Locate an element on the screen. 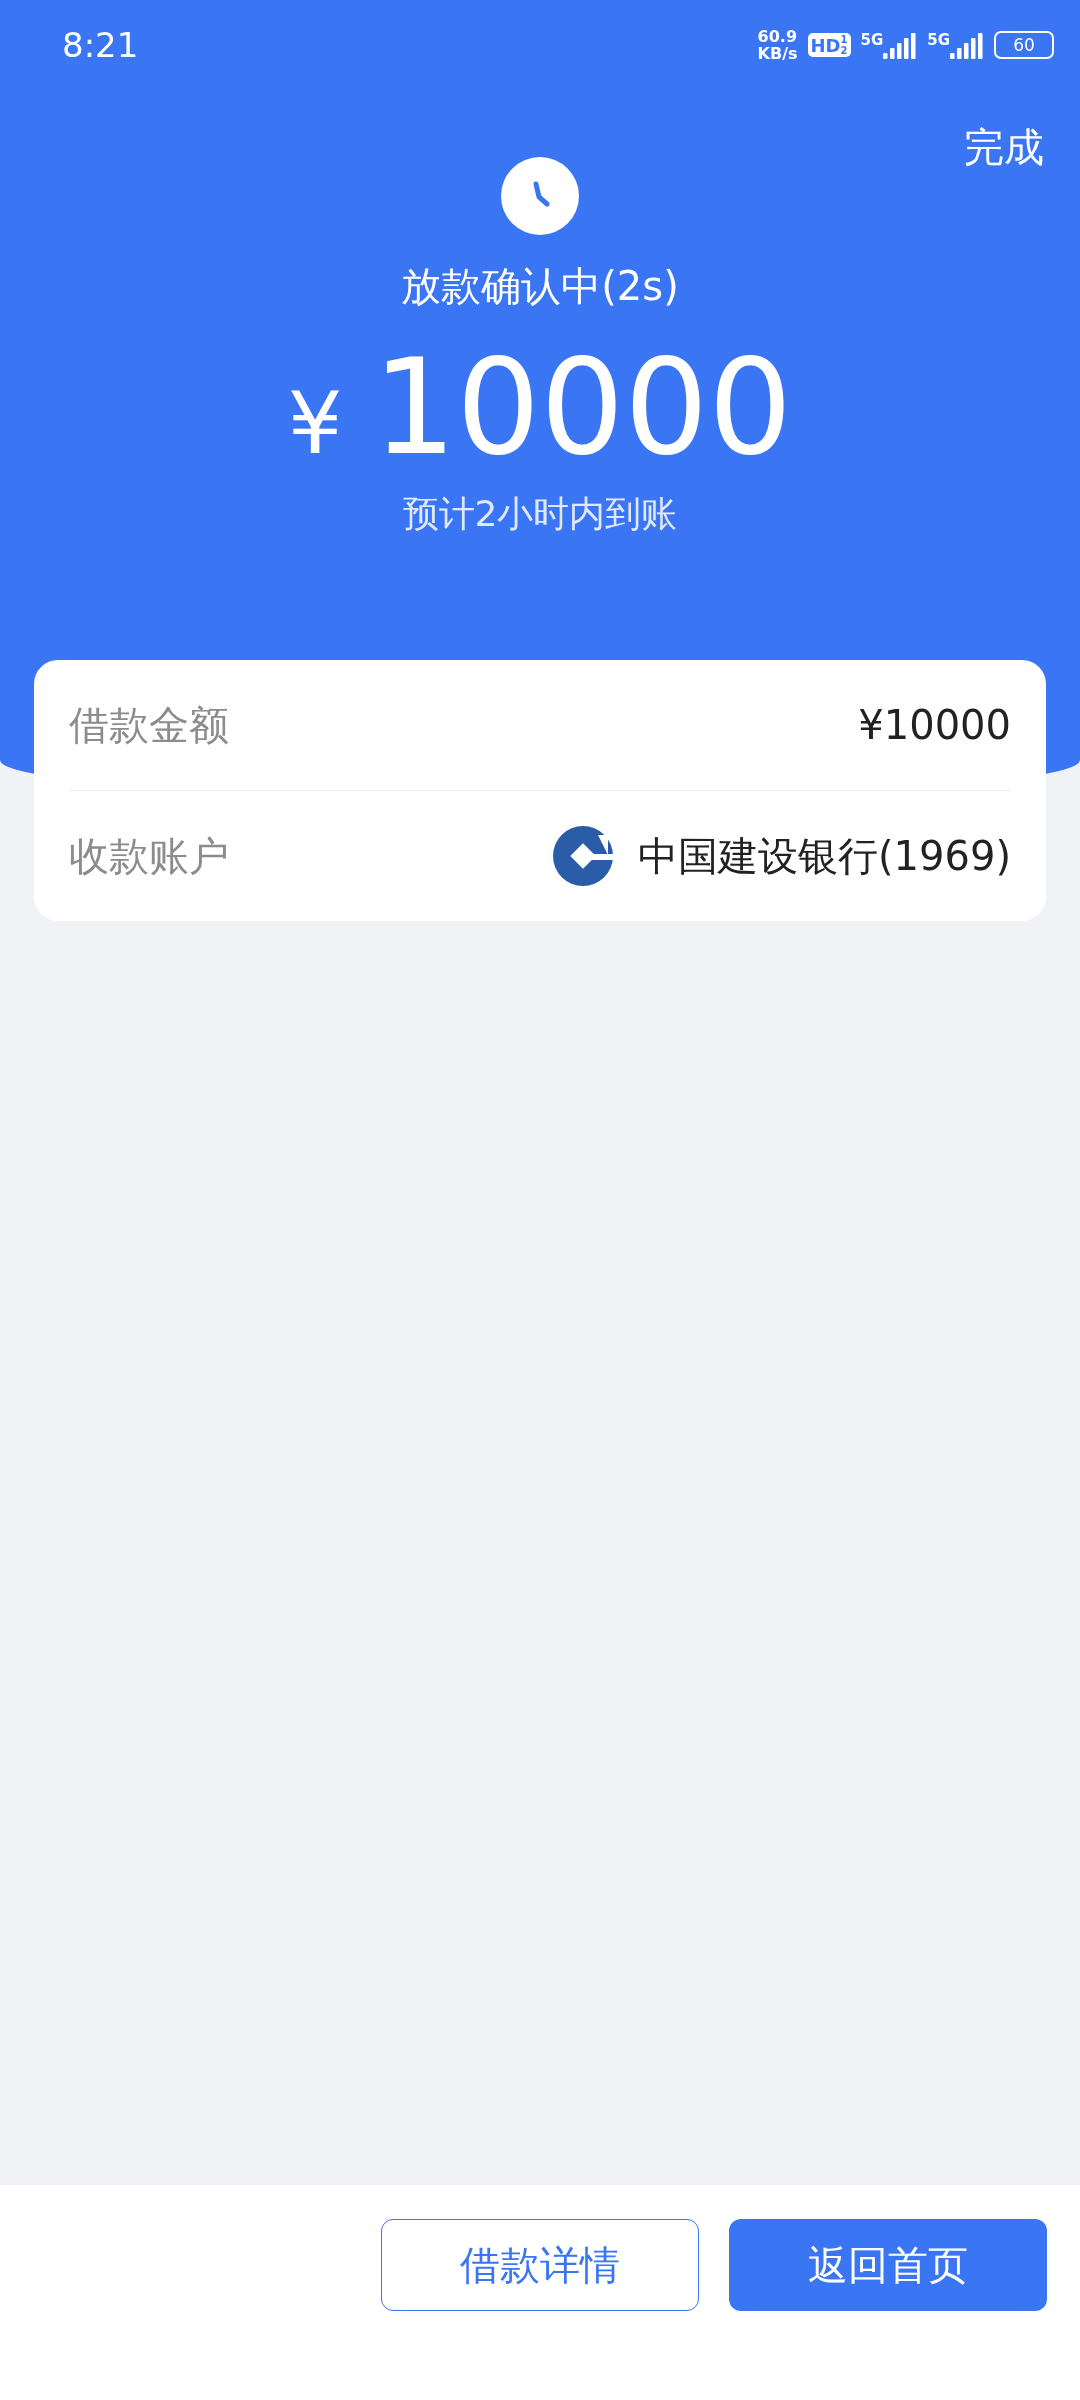  network-speed: KB/s is located at coordinates (777, 53).